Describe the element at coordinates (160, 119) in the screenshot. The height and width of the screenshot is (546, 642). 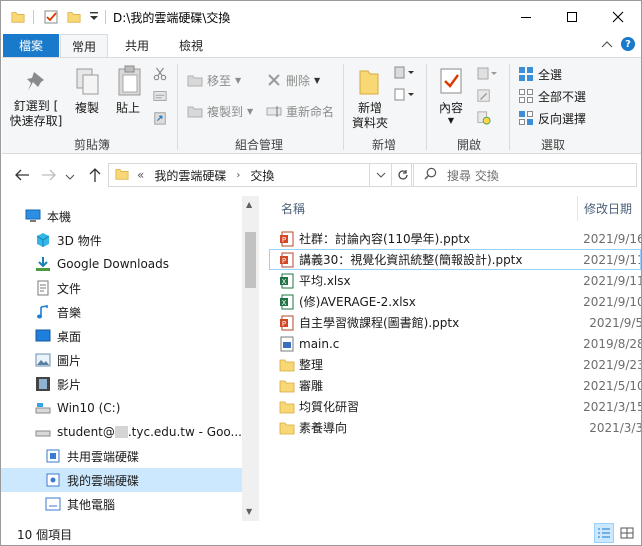
I see `paste-shortcut-icon` at that location.